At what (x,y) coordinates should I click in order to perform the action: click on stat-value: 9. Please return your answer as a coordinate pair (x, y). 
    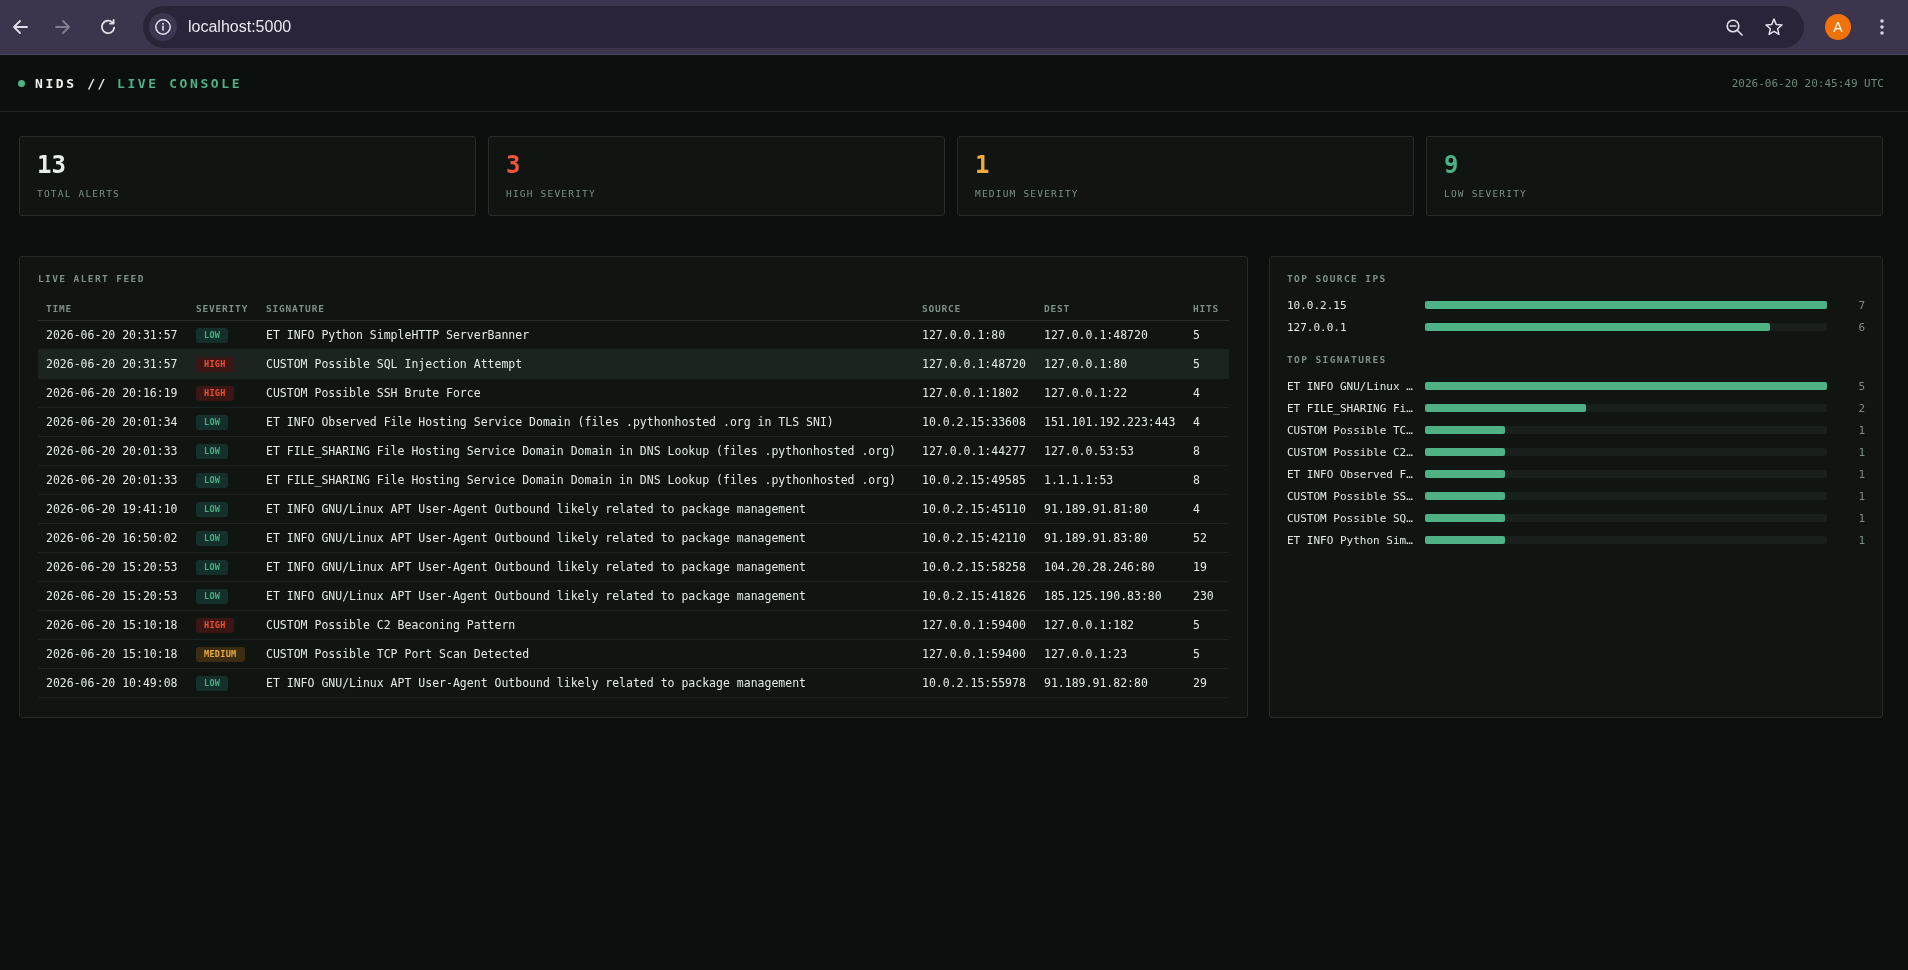
    Looking at the image, I should click on (1451, 165).